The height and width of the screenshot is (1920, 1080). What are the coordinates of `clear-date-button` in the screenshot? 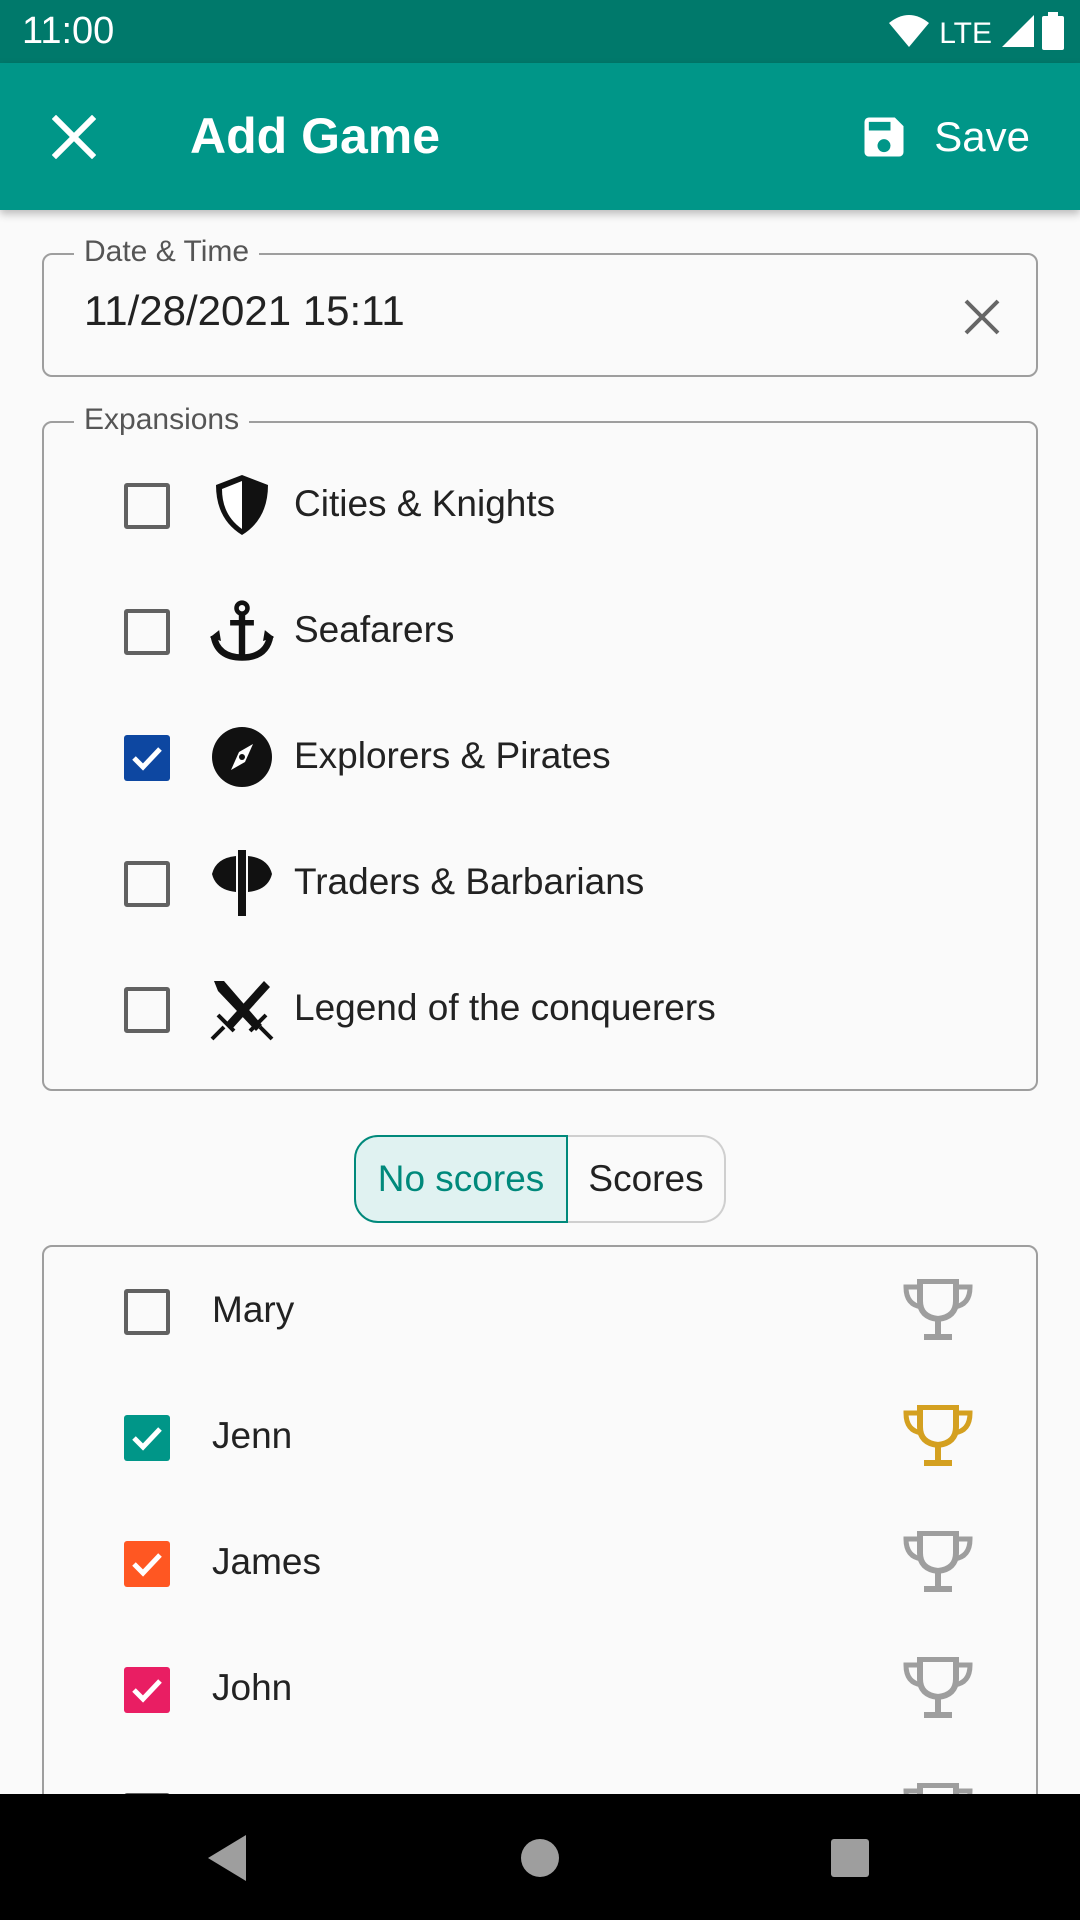 It's located at (982, 317).